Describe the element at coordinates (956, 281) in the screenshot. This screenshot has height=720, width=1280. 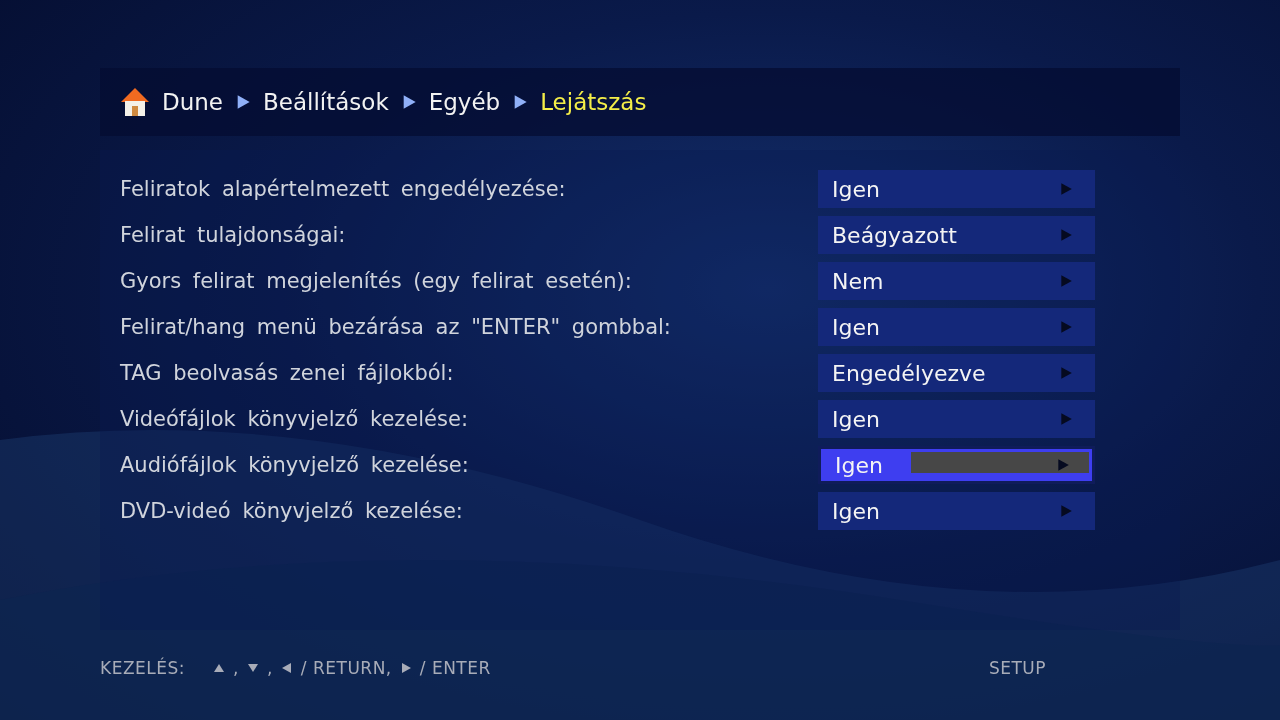
I see `value-selector: Nem` at that location.